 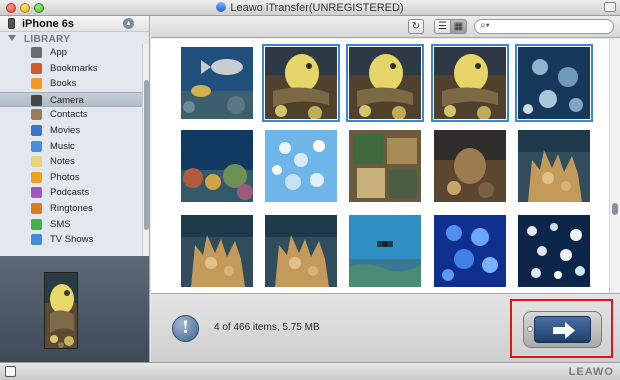 I want to click on camera-icon, so click(x=36, y=100).